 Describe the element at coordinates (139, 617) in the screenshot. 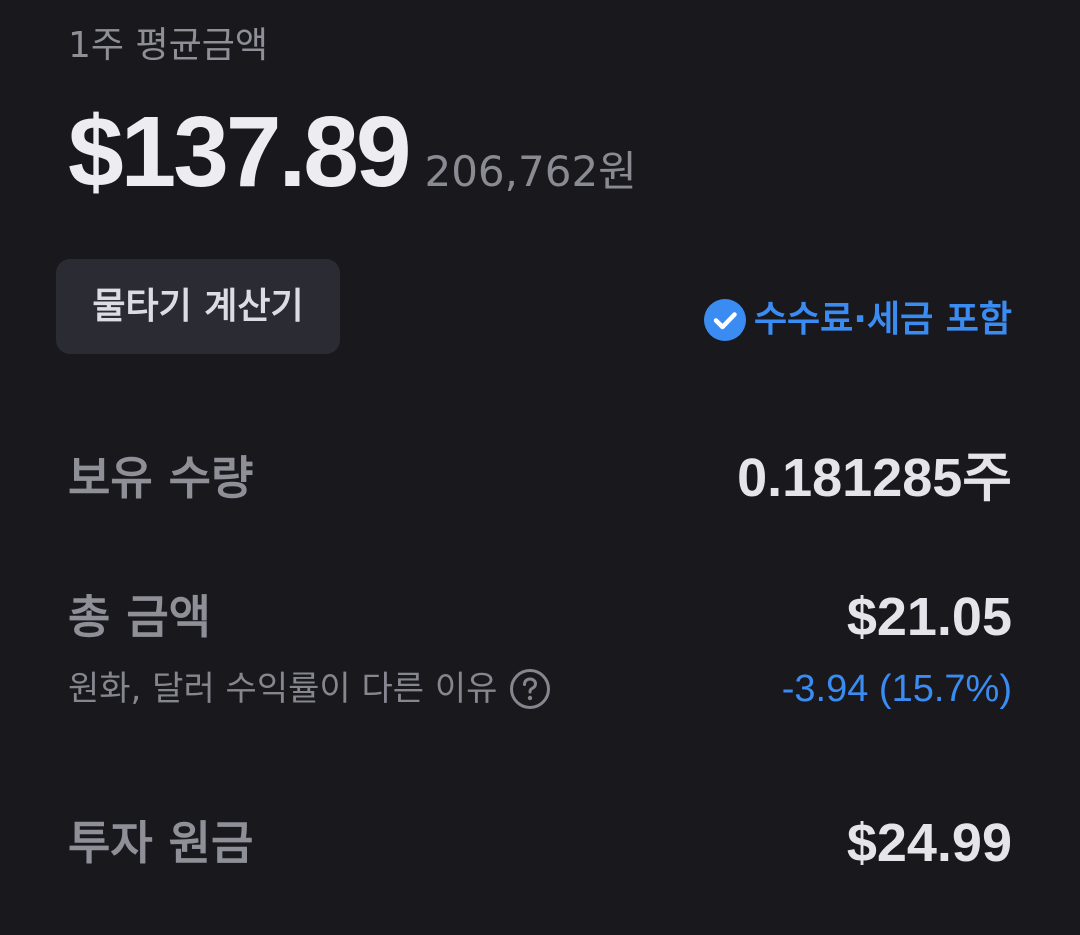

I see `total-amount-label: 총 금액` at that location.